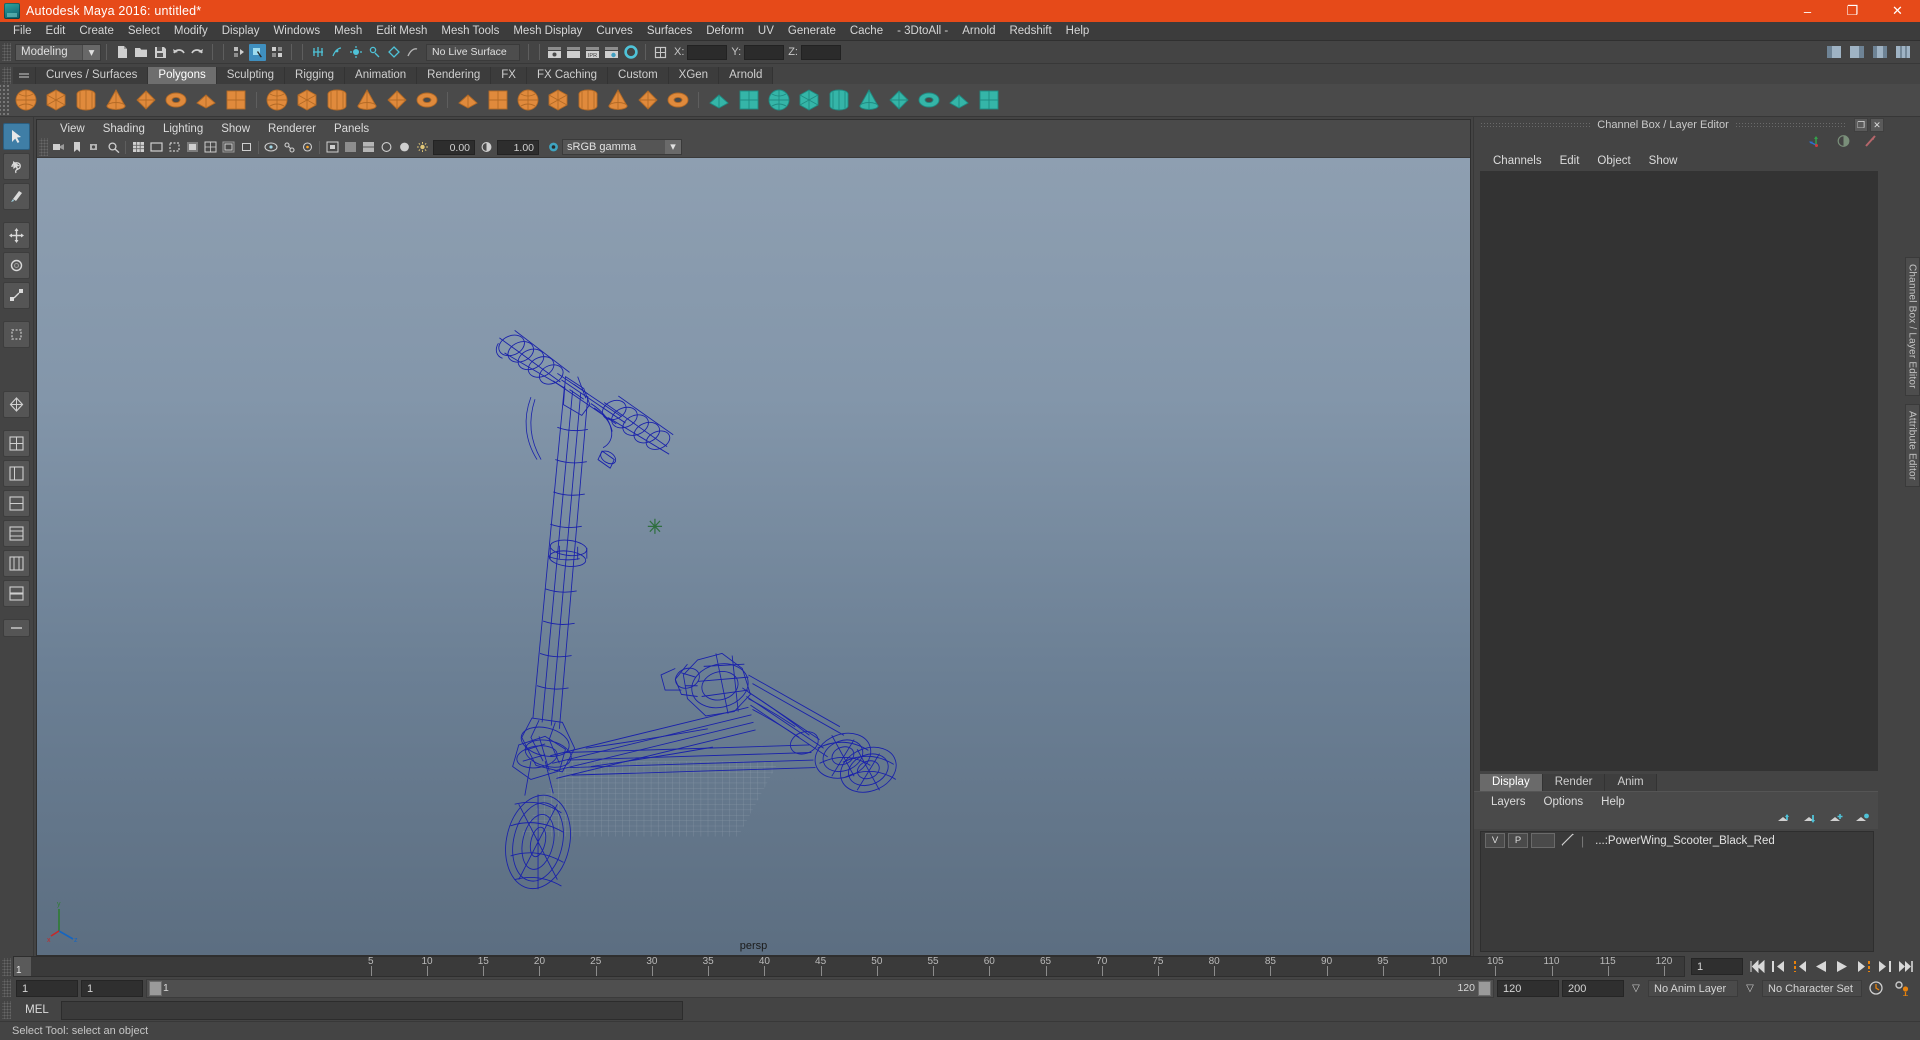 This screenshot has width=1920, height=1040. Describe the element at coordinates (16, 473) in the screenshot. I see `quick-layout-persp-outliner-button` at that location.